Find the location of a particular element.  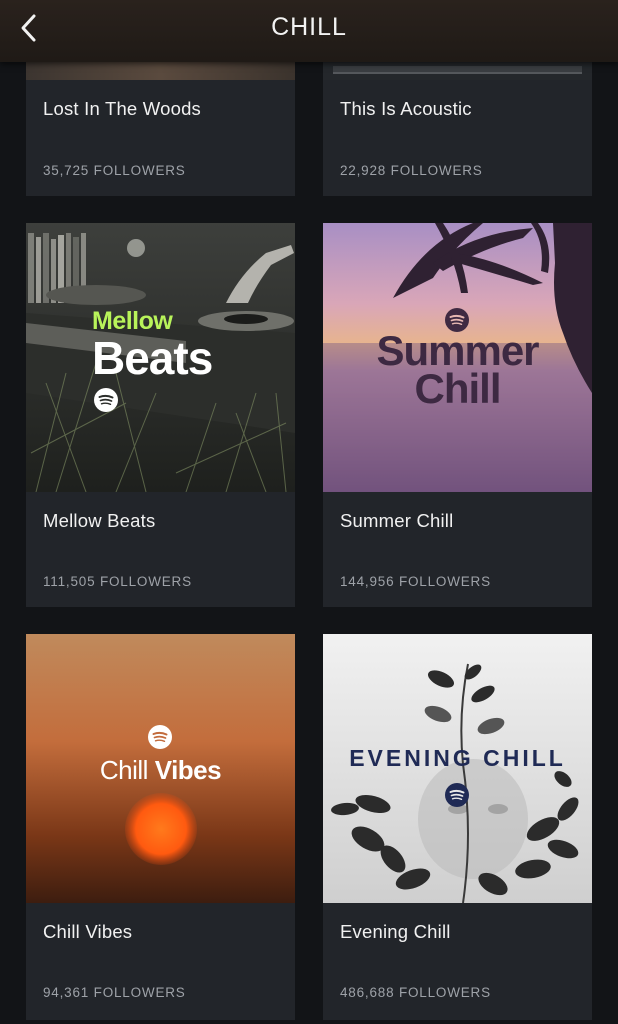

playlist-cover-mellow-beats: Mellow Beats is located at coordinates (160, 357).